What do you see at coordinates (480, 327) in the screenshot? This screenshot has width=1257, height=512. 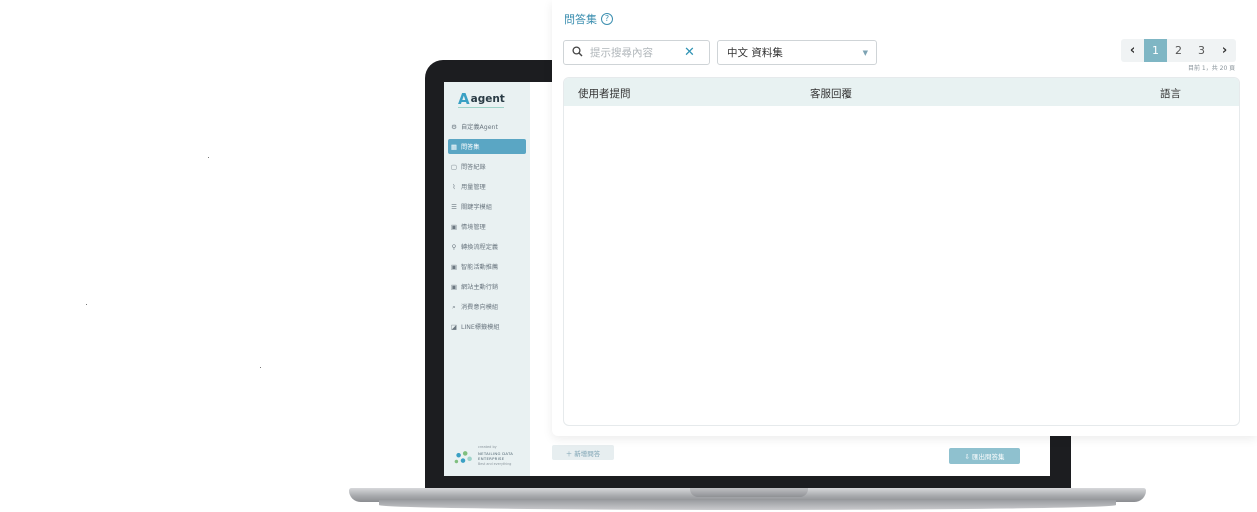 I see `sidebar-item-label: LINE標籤模組` at bounding box center [480, 327].